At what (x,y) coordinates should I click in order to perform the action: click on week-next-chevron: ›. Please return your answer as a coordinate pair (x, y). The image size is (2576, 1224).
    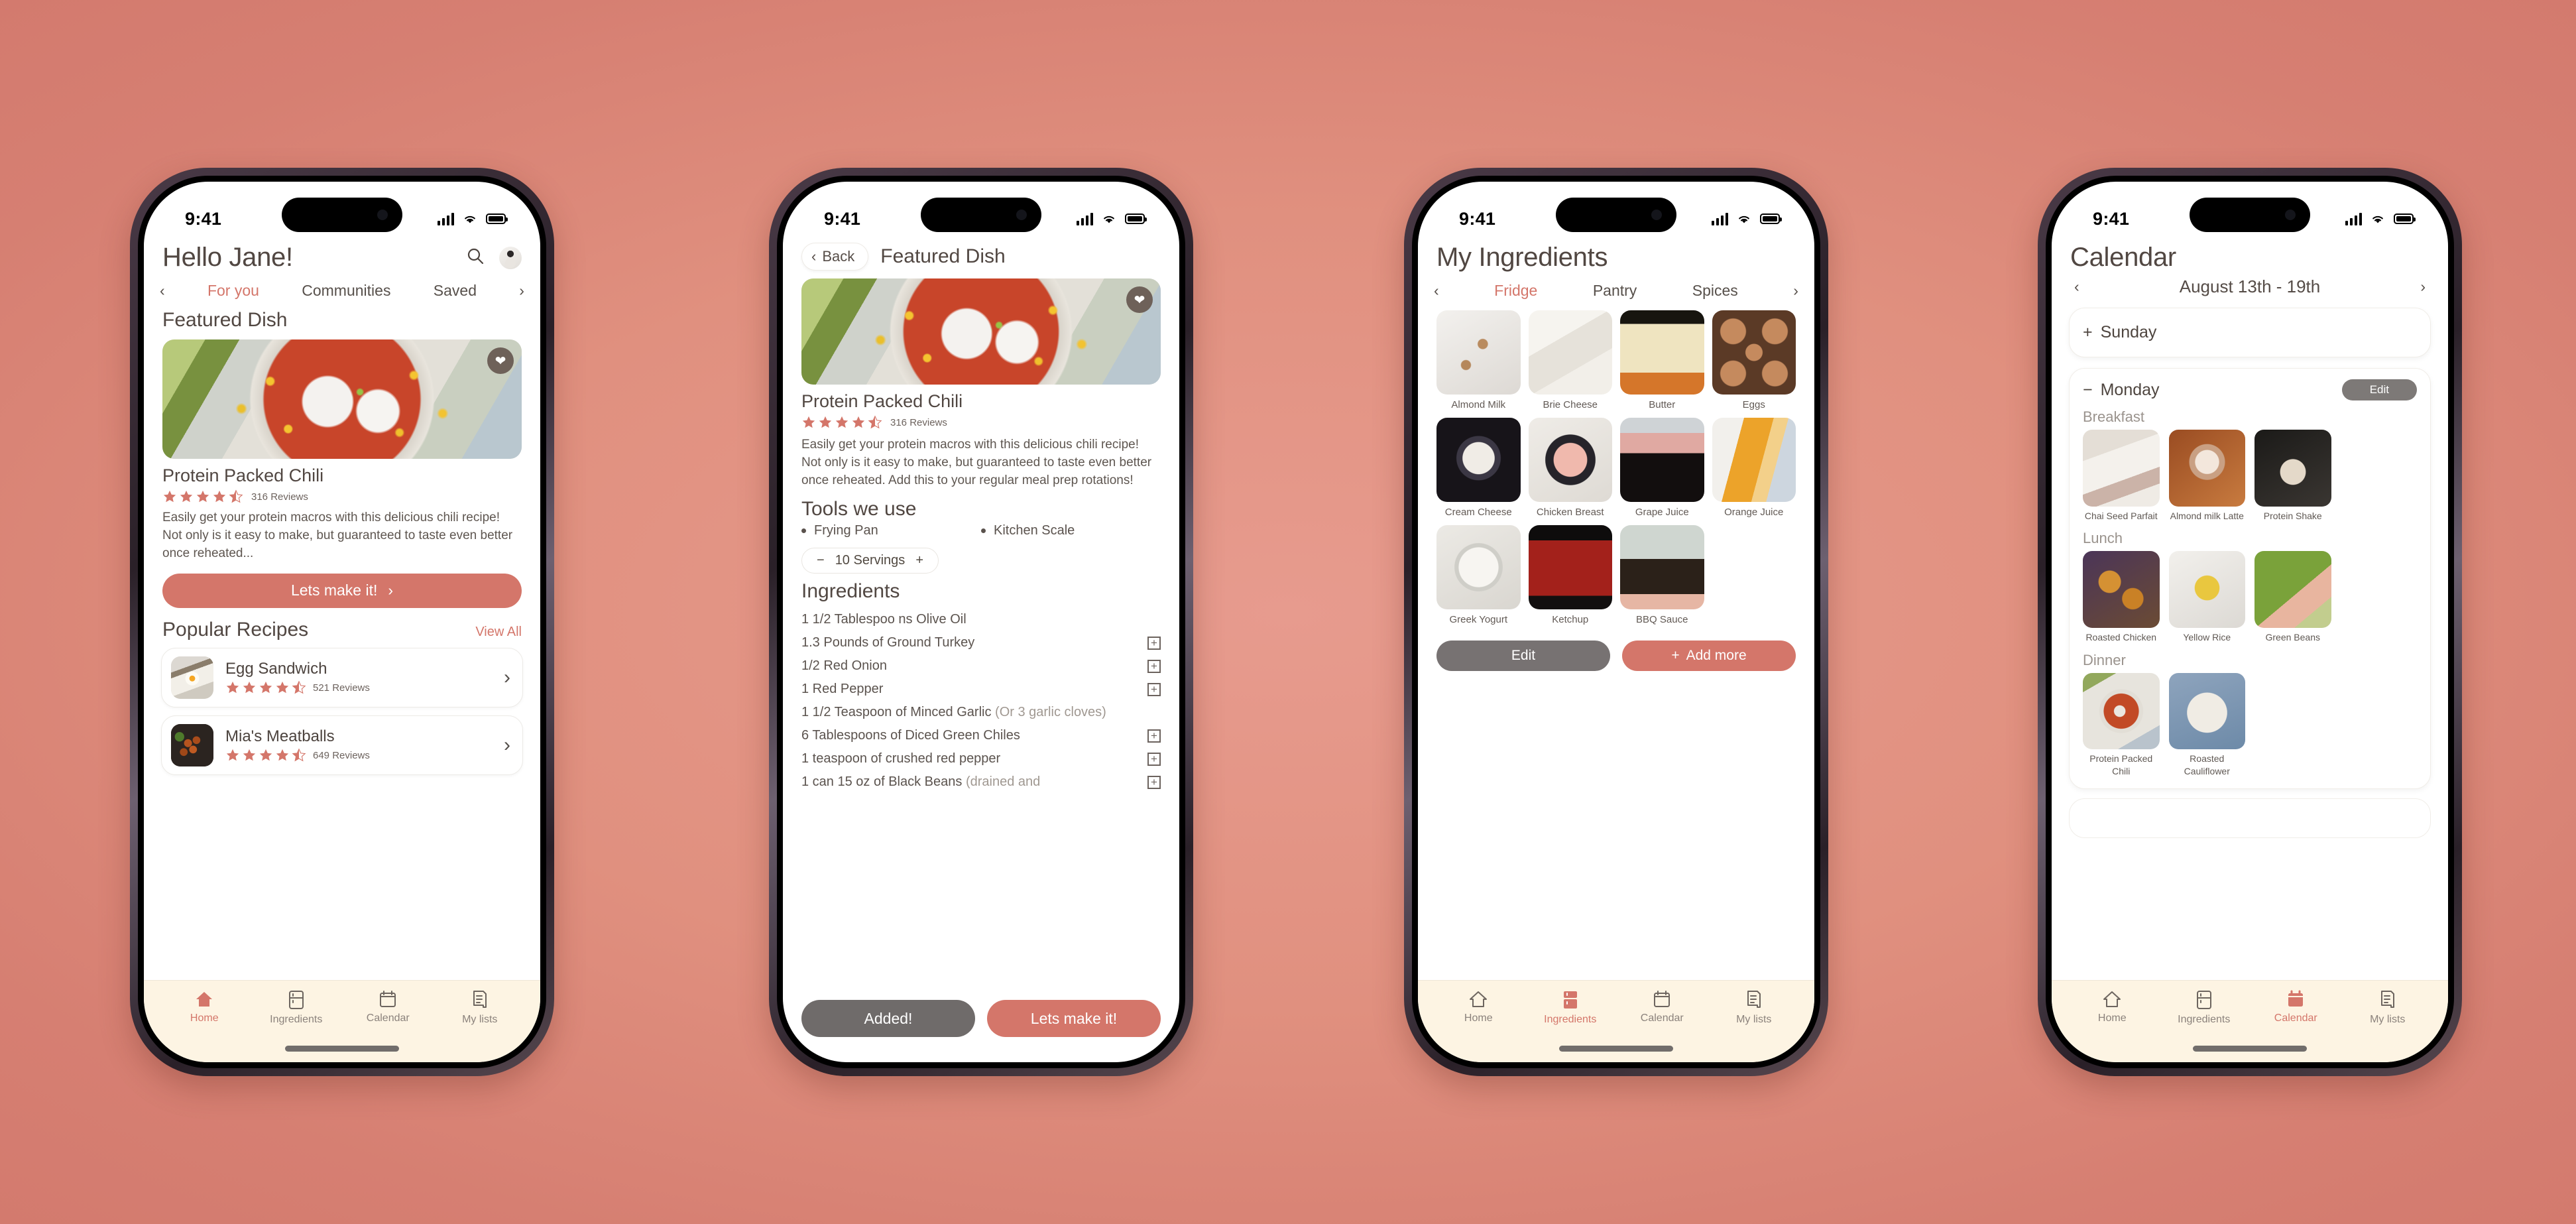
    Looking at the image, I should click on (2423, 287).